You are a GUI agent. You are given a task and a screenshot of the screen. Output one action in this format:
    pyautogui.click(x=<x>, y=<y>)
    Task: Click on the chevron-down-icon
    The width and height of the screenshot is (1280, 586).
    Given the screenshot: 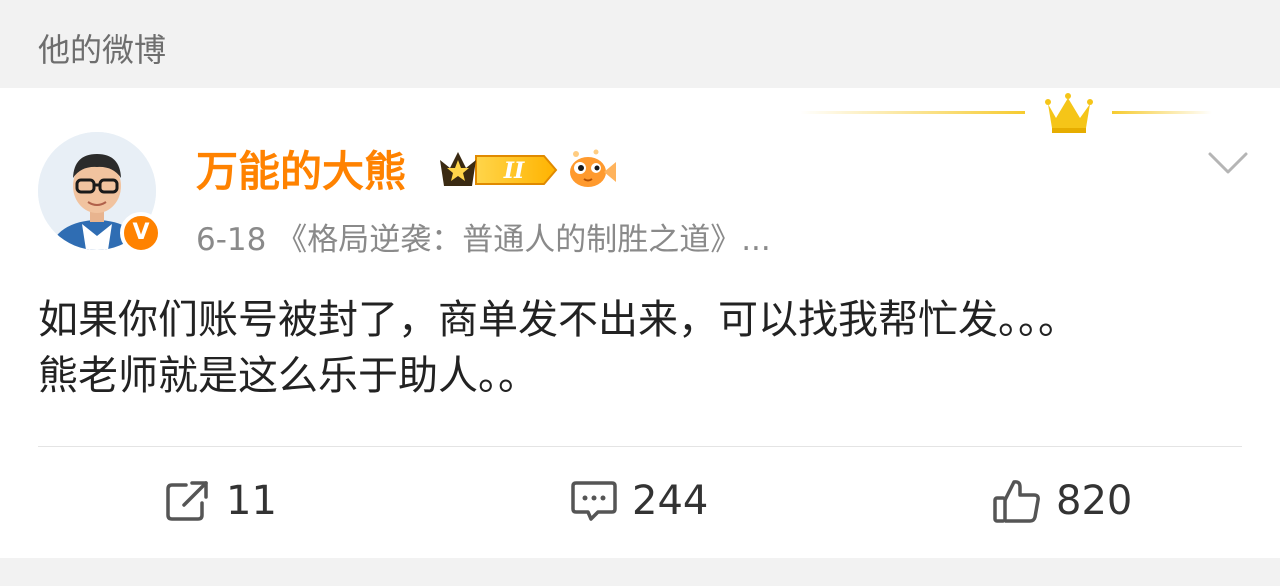 What is the action you would take?
    pyautogui.click(x=1228, y=163)
    